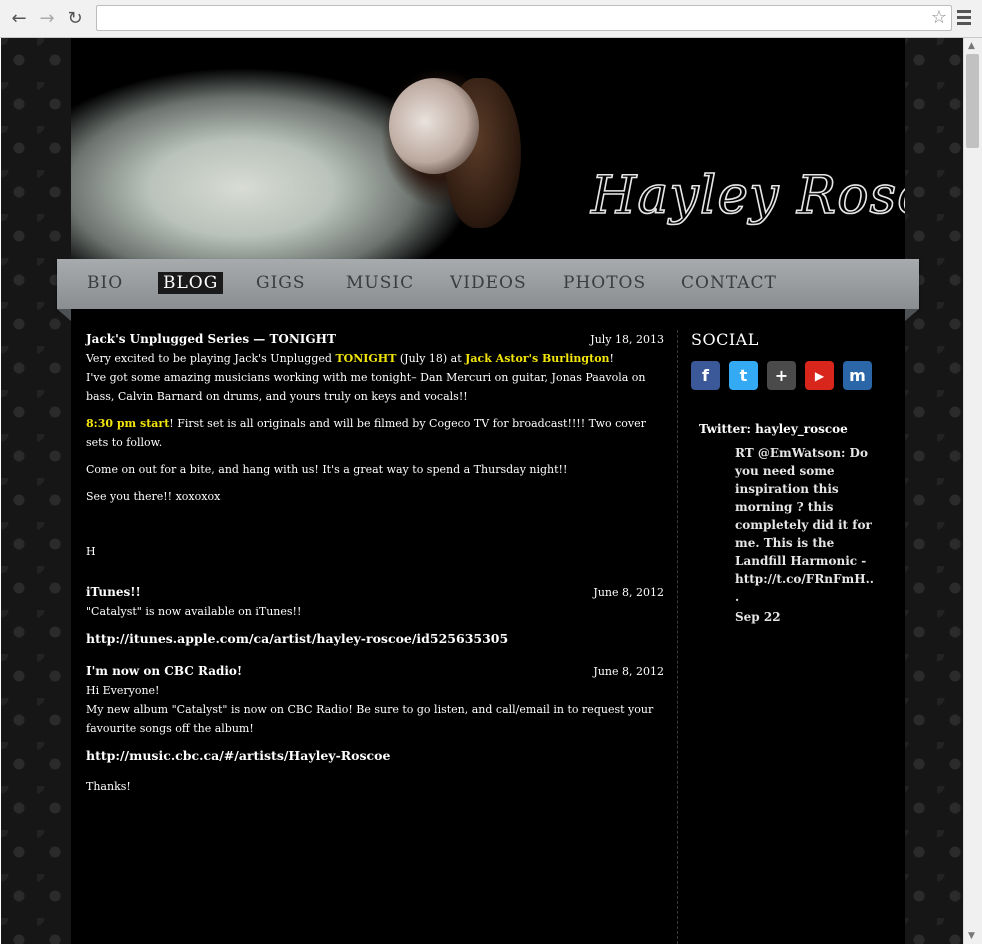 This screenshot has height=945, width=982. Describe the element at coordinates (524, 18) in the screenshot. I see `address-bar: ☆` at that location.